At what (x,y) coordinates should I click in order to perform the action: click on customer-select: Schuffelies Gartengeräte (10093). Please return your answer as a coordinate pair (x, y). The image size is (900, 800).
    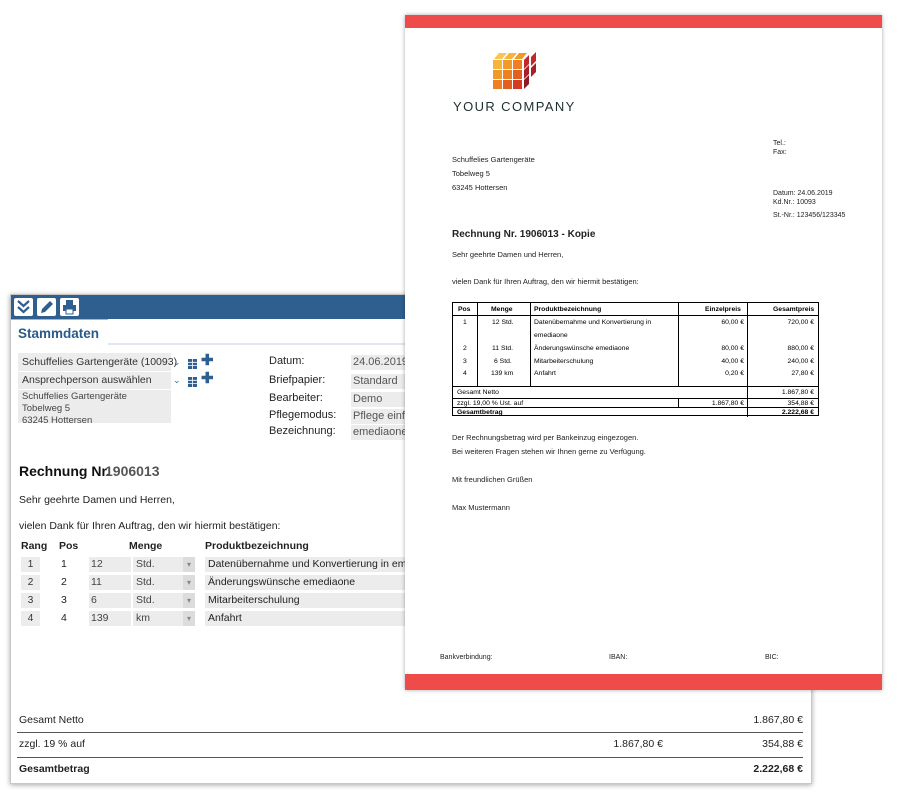
    Looking at the image, I should click on (99, 362).